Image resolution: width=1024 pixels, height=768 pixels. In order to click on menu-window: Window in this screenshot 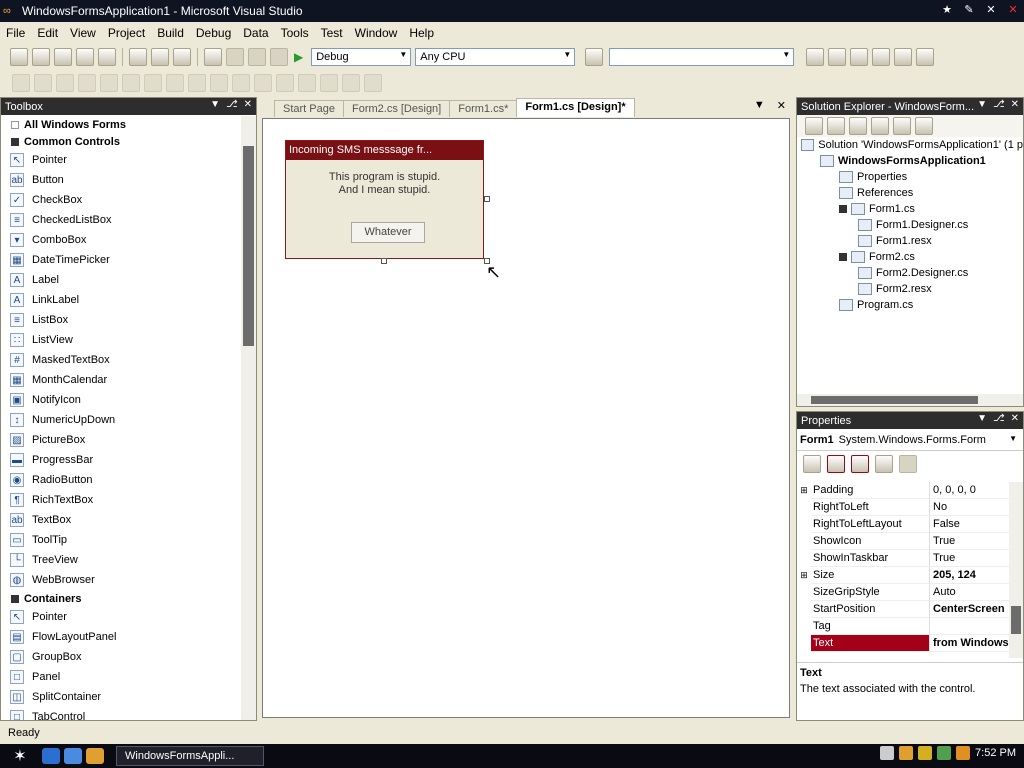, I will do `click(376, 33)`.